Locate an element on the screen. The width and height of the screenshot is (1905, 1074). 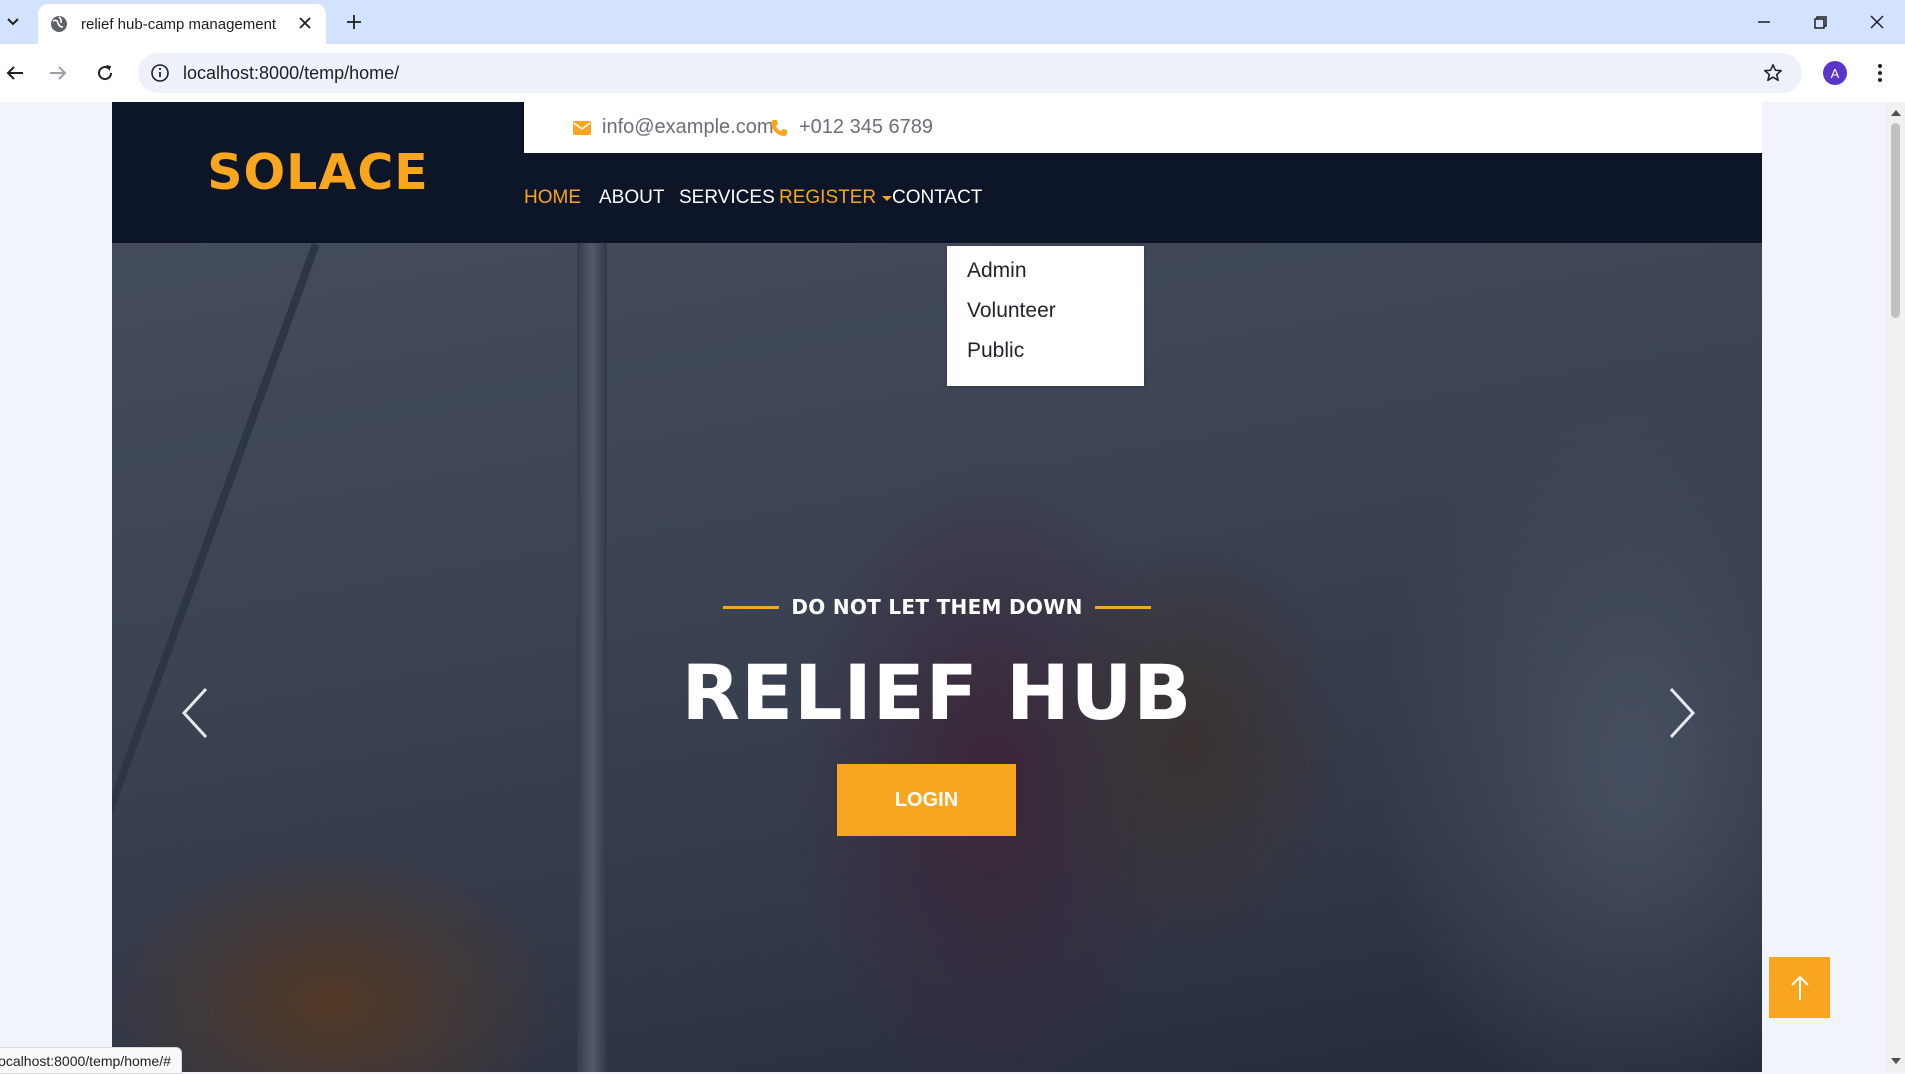
scroll-up-arrow is located at coordinates (1896, 113).